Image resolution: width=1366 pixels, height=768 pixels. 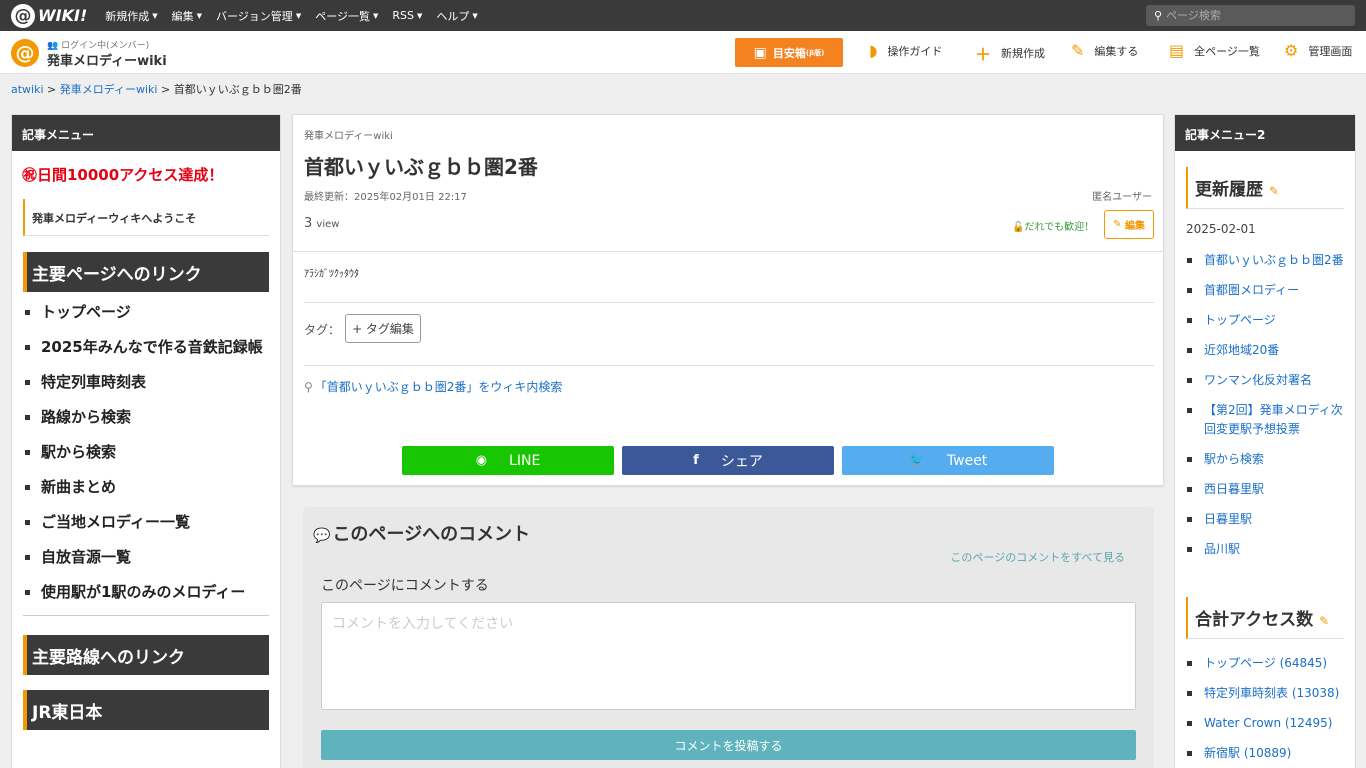 What do you see at coordinates (146, 312) in the screenshot?
I see `sidebar-link-top: トップページ` at bounding box center [146, 312].